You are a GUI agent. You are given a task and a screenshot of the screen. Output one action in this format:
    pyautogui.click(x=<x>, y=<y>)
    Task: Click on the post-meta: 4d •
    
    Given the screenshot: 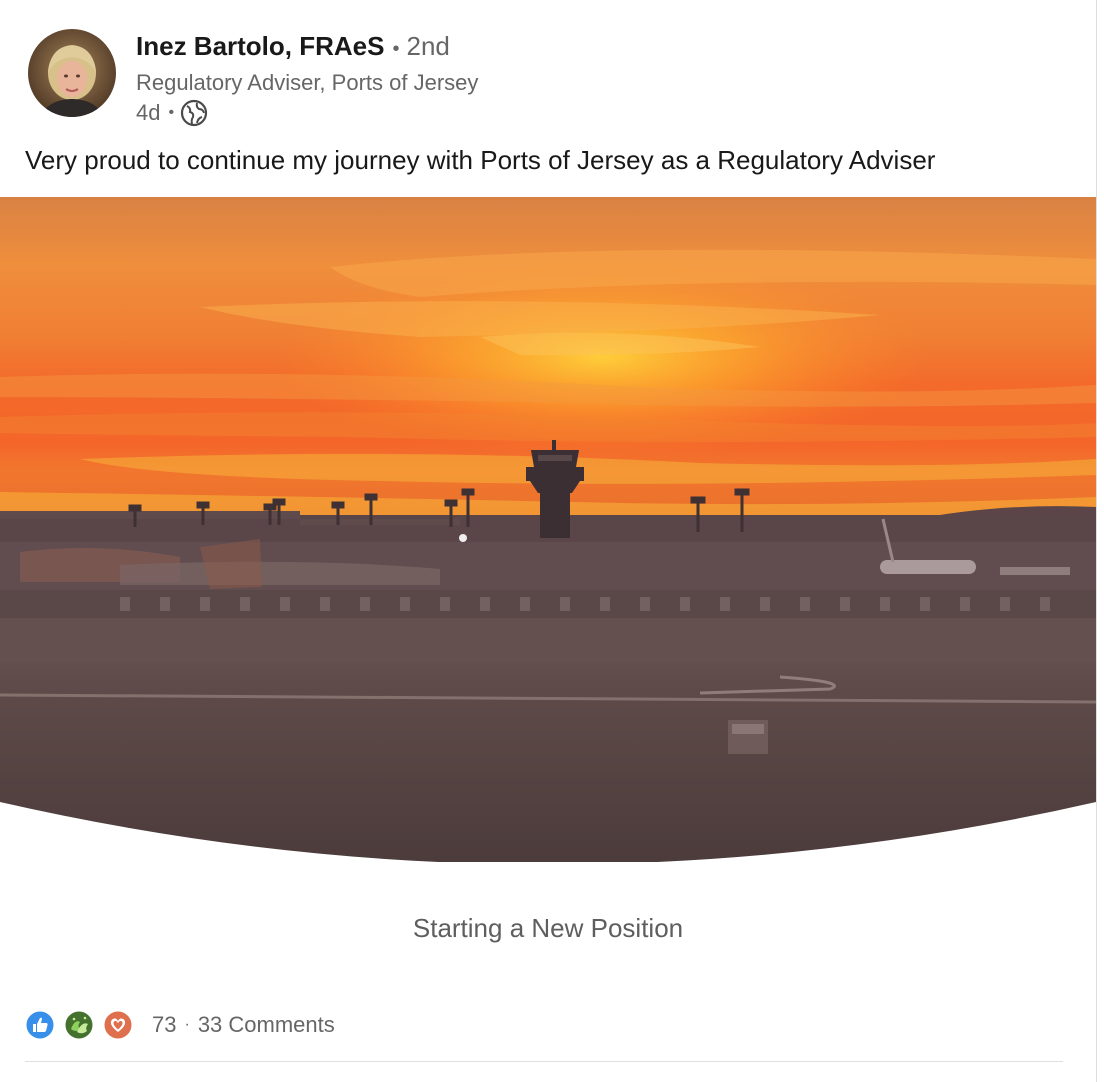 What is the action you would take?
    pyautogui.click(x=307, y=113)
    